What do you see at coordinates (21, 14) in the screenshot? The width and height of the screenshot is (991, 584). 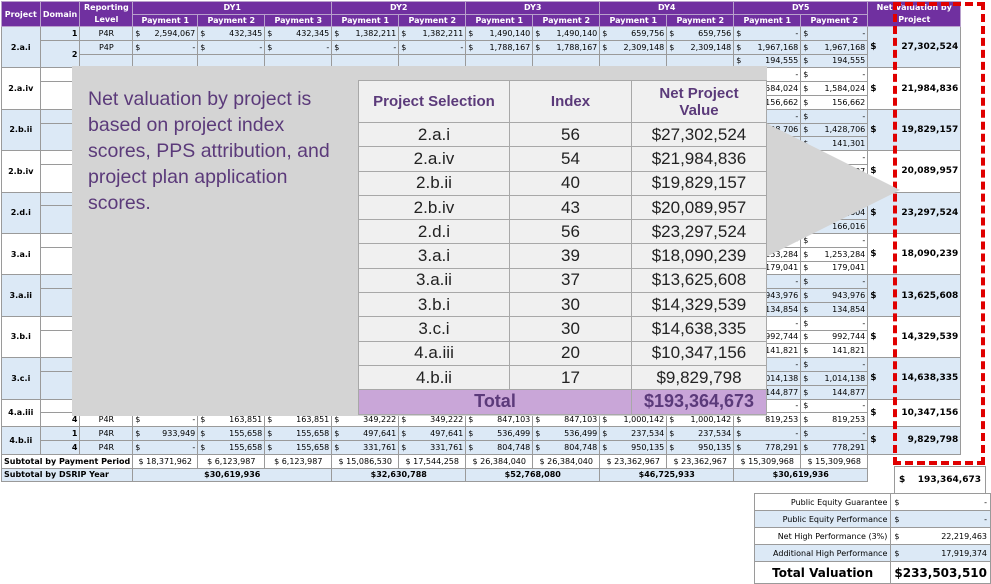 I see `header-project: Project` at bounding box center [21, 14].